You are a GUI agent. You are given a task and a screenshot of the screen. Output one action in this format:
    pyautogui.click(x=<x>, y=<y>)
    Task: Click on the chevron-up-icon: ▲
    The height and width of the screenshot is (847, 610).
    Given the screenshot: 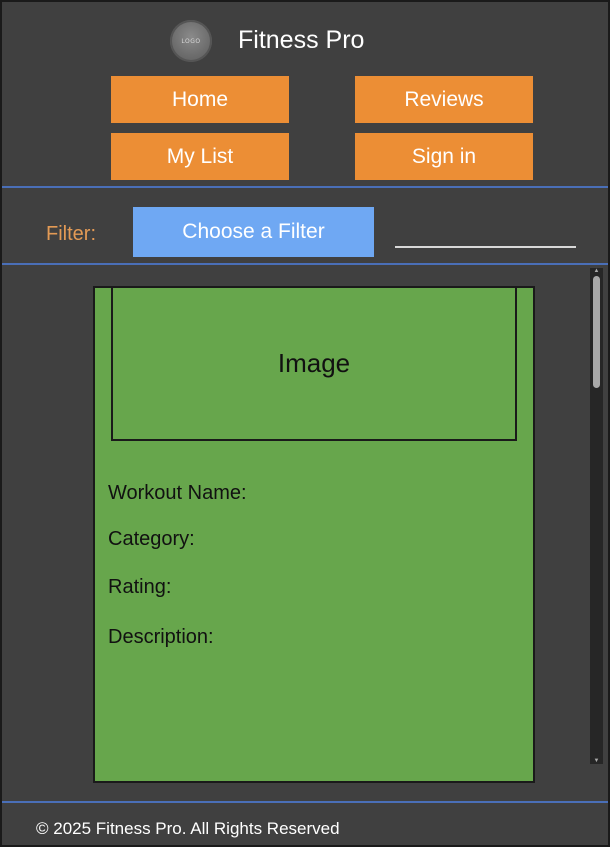 What is the action you would take?
    pyautogui.click(x=596, y=271)
    